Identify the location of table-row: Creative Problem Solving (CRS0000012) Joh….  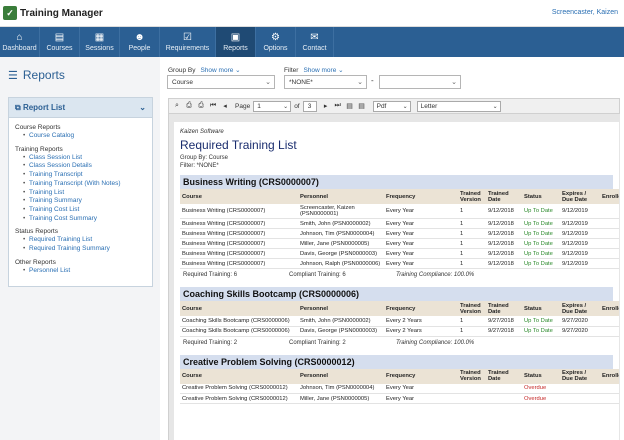
(399, 388).